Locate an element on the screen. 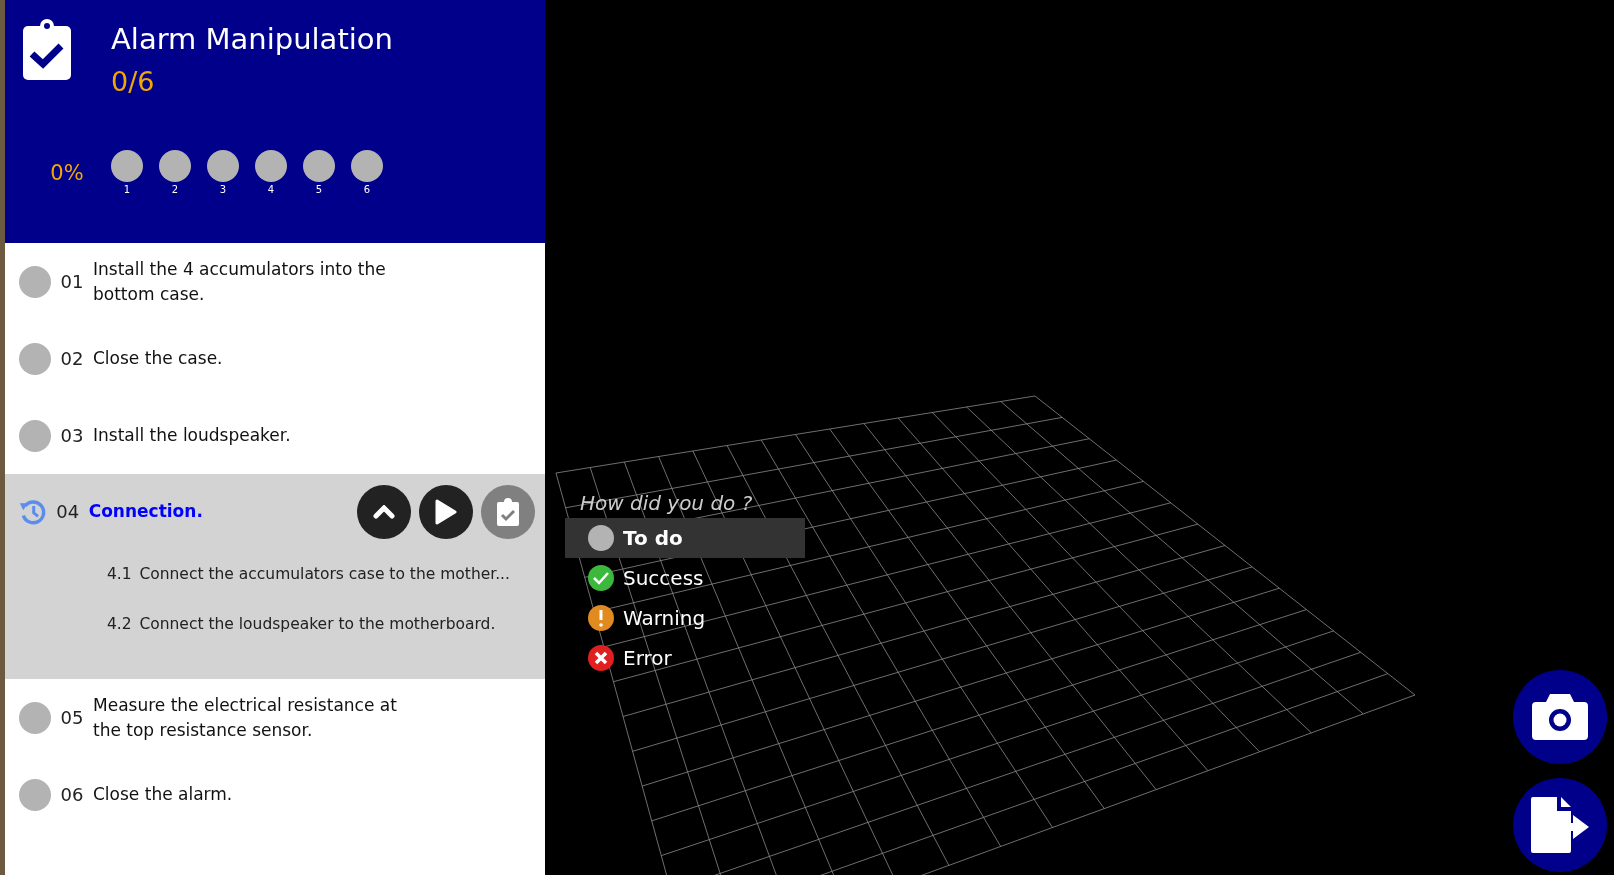  validate-button is located at coordinates (508, 511).